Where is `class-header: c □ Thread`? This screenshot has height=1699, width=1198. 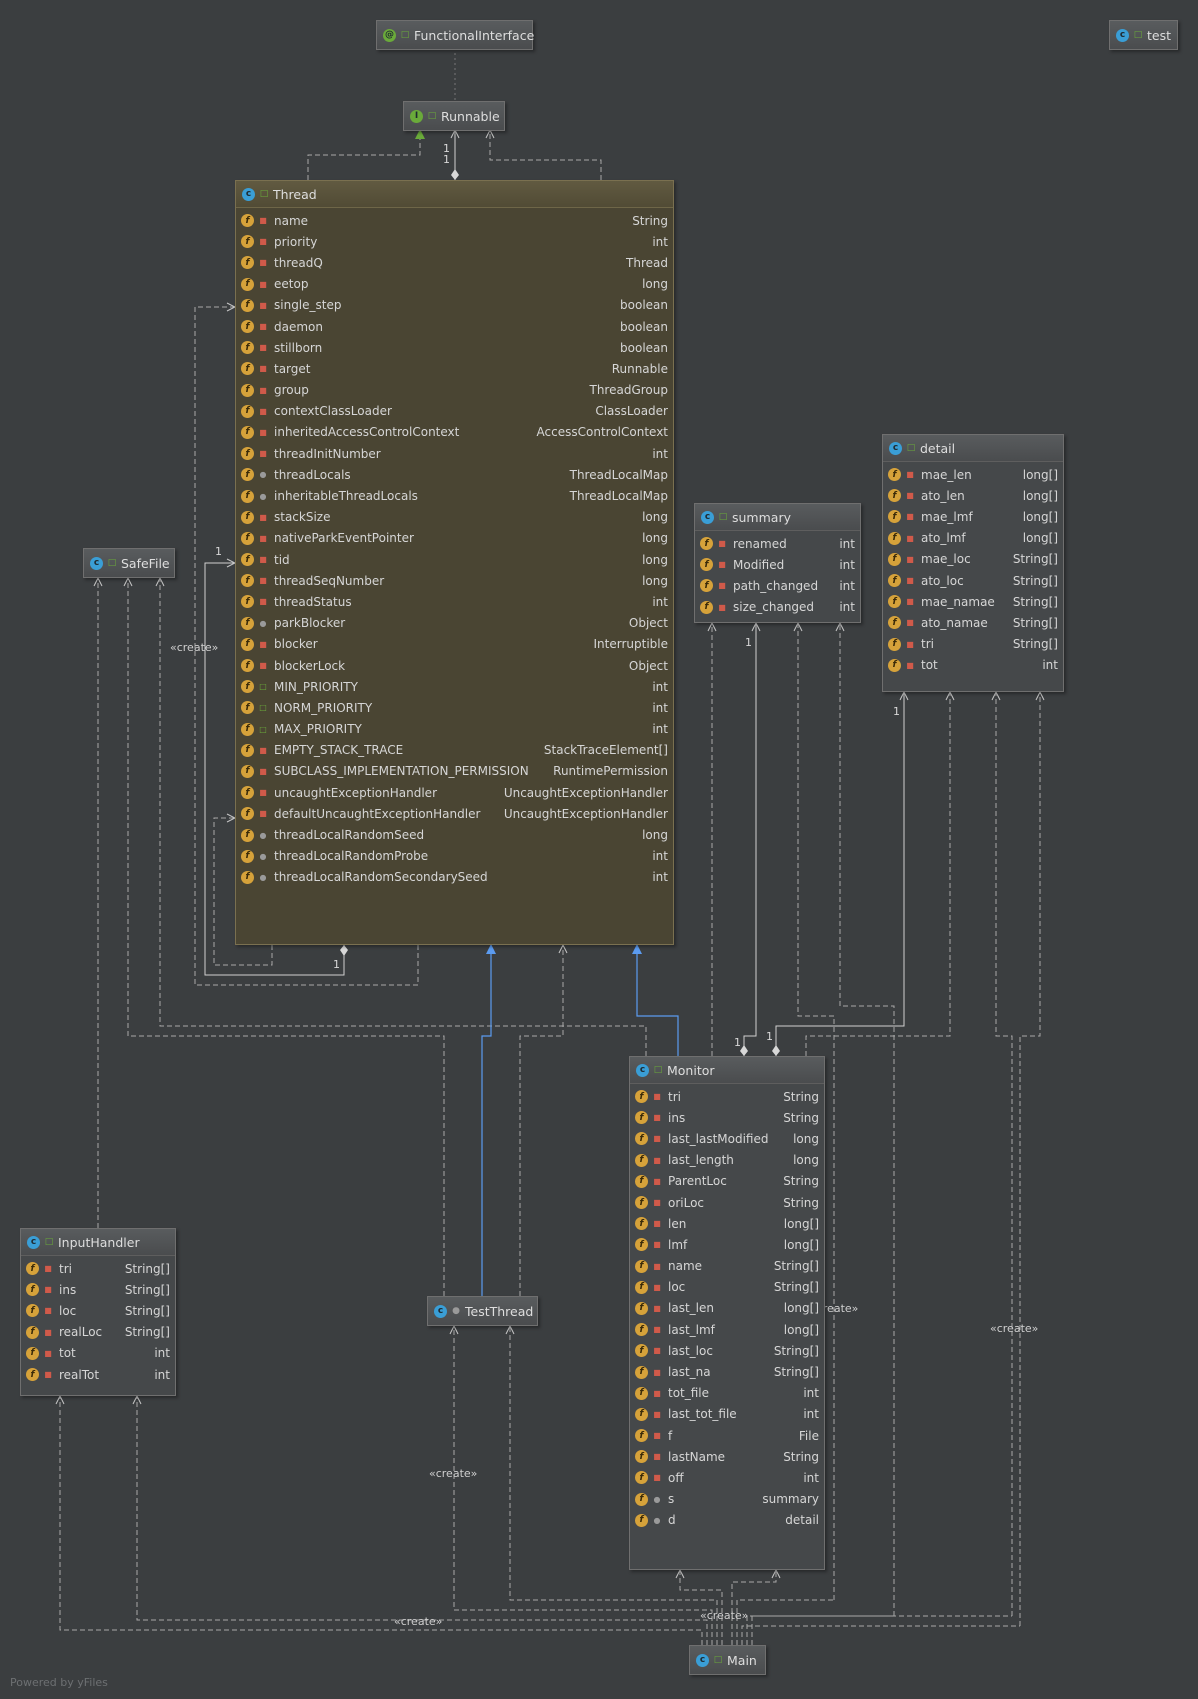
class-header: c □ Thread is located at coordinates (454, 194).